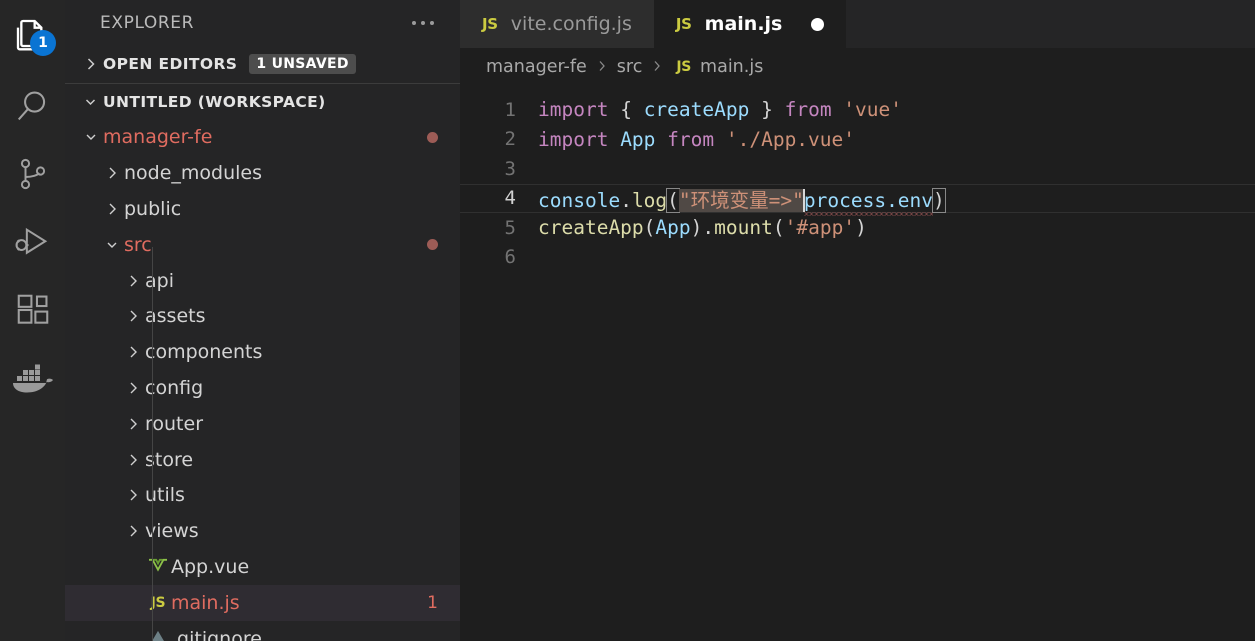 This screenshot has height=641, width=1255. I want to click on activity-item-run-and-debug, so click(32, 242).